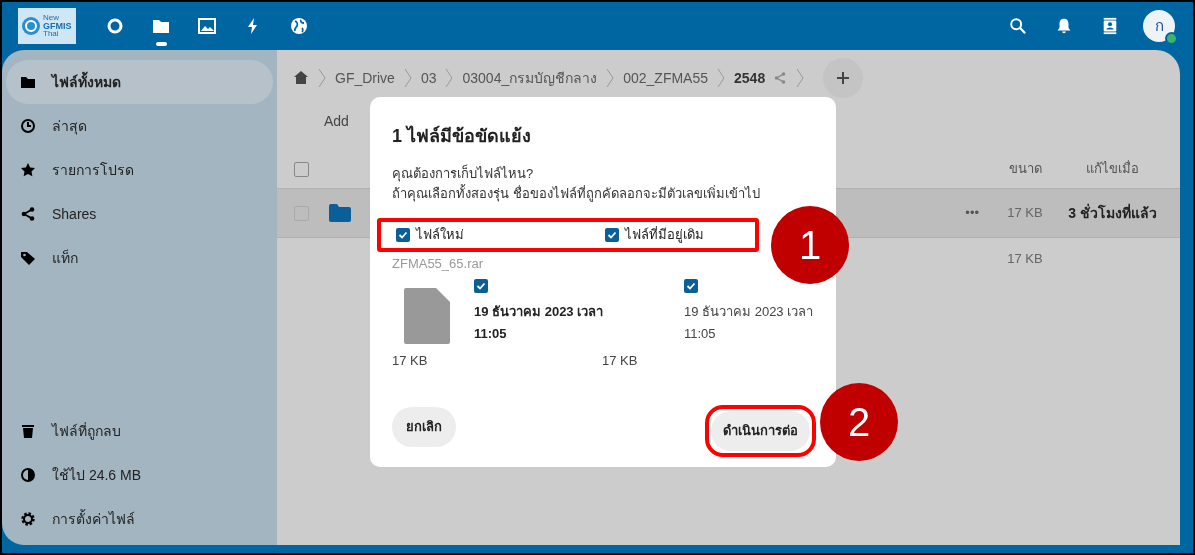  Describe the element at coordinates (462, 136) in the screenshot. I see `dialog-title: 1 ไฟล์มีข้อขัดแย้ง` at that location.